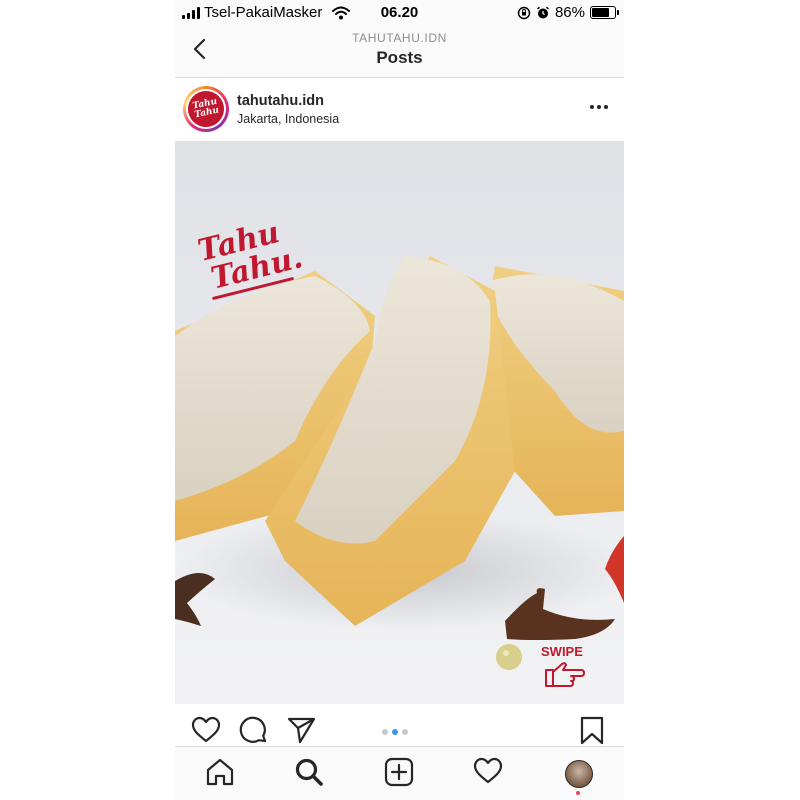 This screenshot has width=800, height=800. I want to click on profile-avatar, so click(579, 774).